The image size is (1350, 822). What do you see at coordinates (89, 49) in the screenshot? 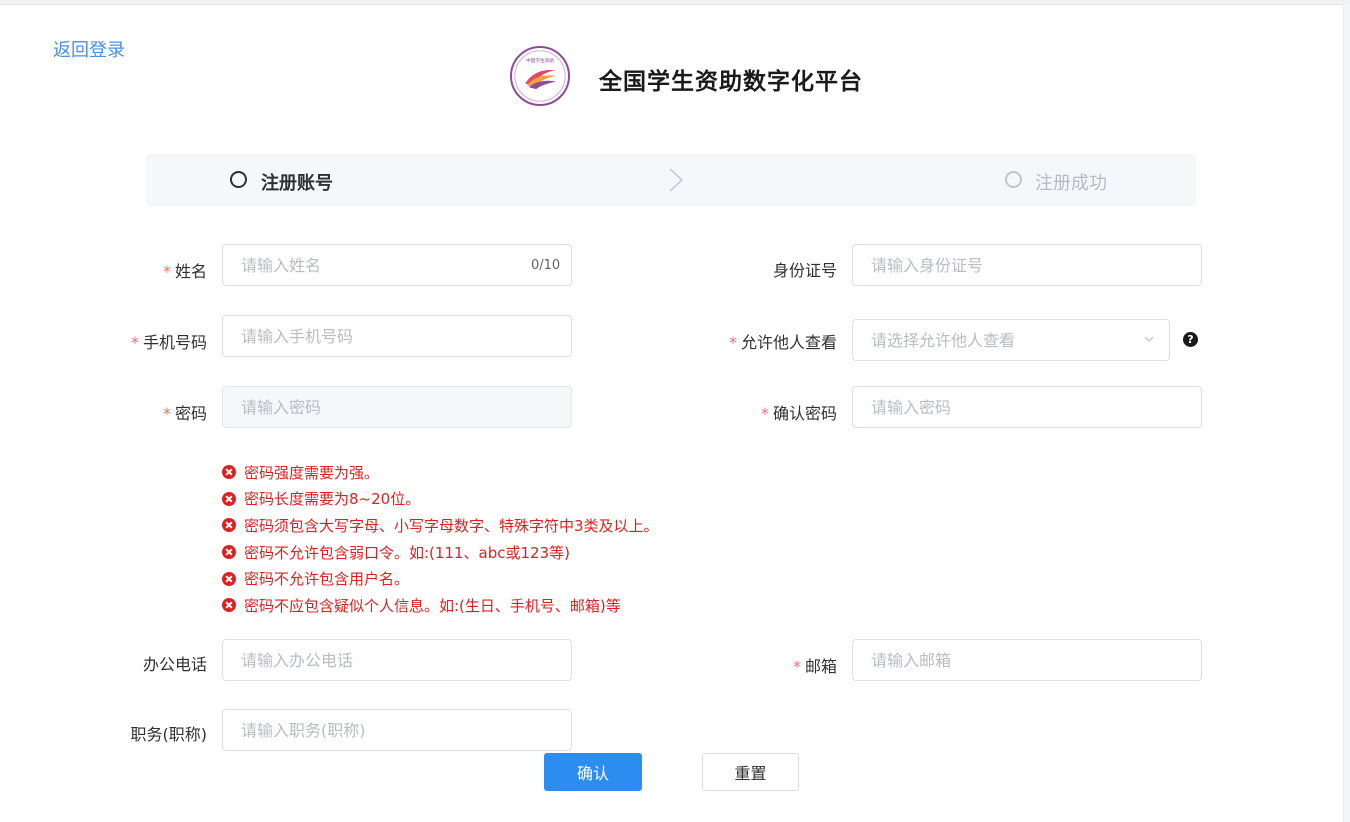
I see `back-to-login-link: 返回登录` at bounding box center [89, 49].